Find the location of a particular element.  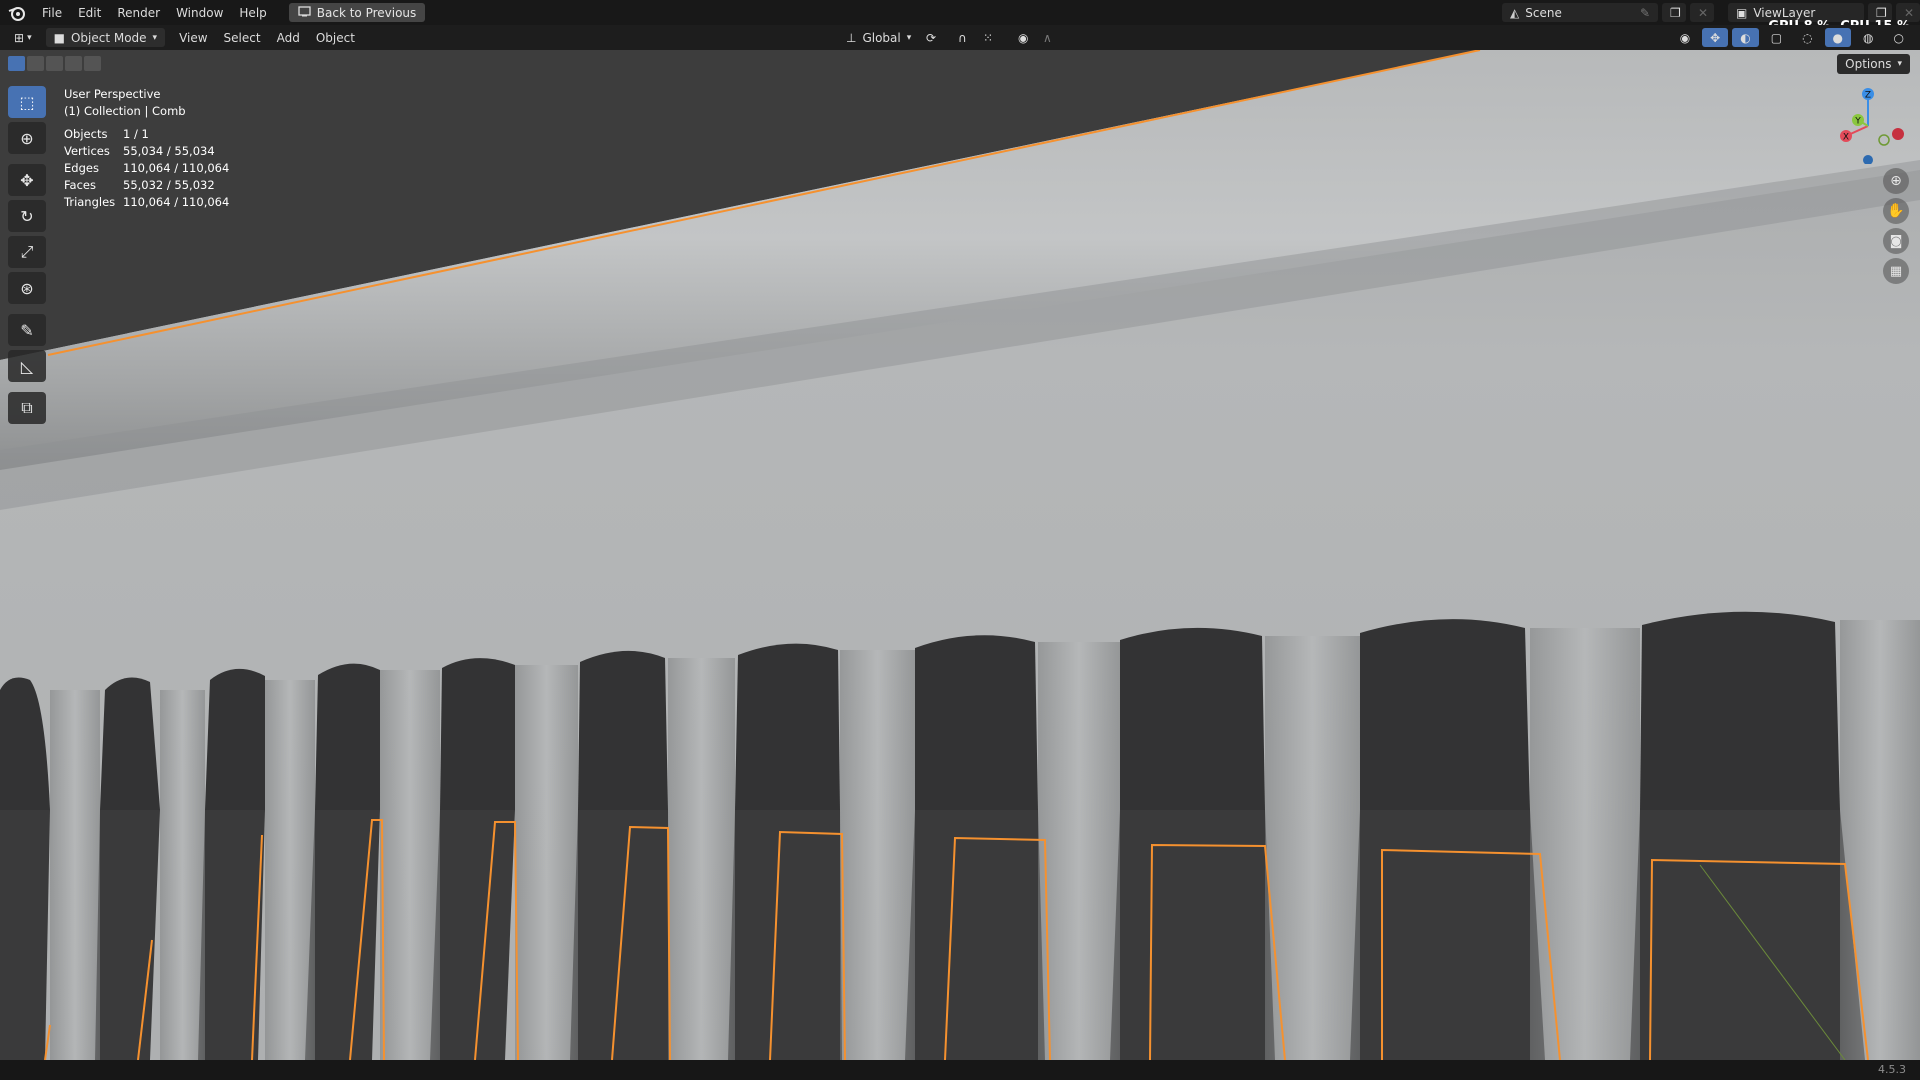

move-icon: ✥ is located at coordinates (27, 180).